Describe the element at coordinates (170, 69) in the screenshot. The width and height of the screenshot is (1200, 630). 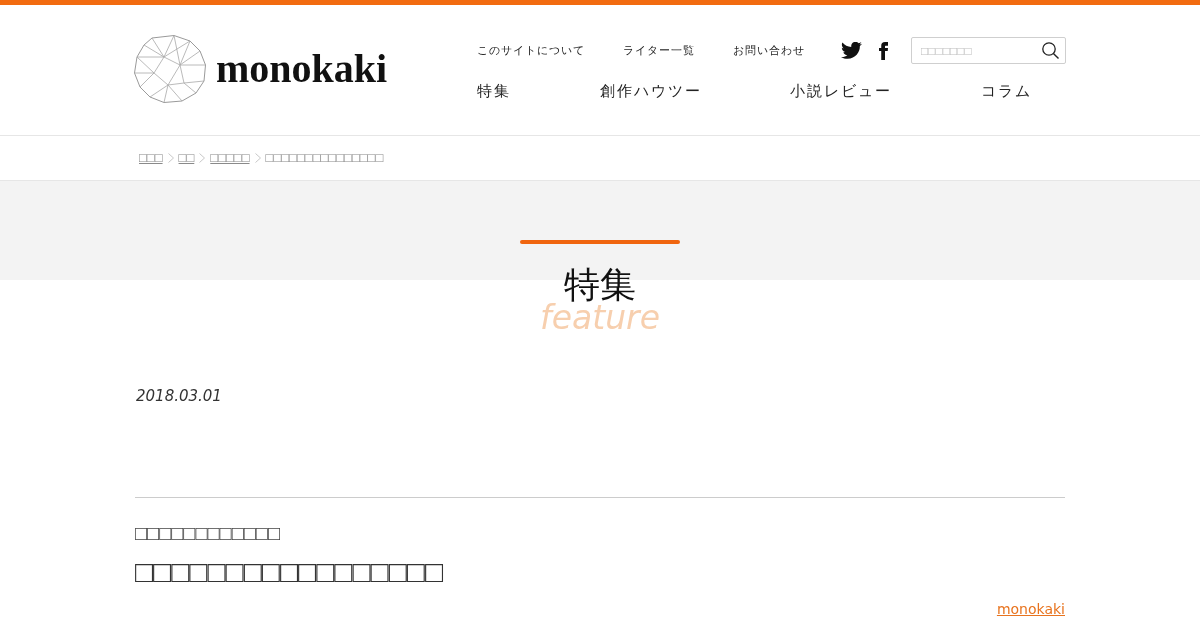
I see `crumpled-paper-icon` at that location.